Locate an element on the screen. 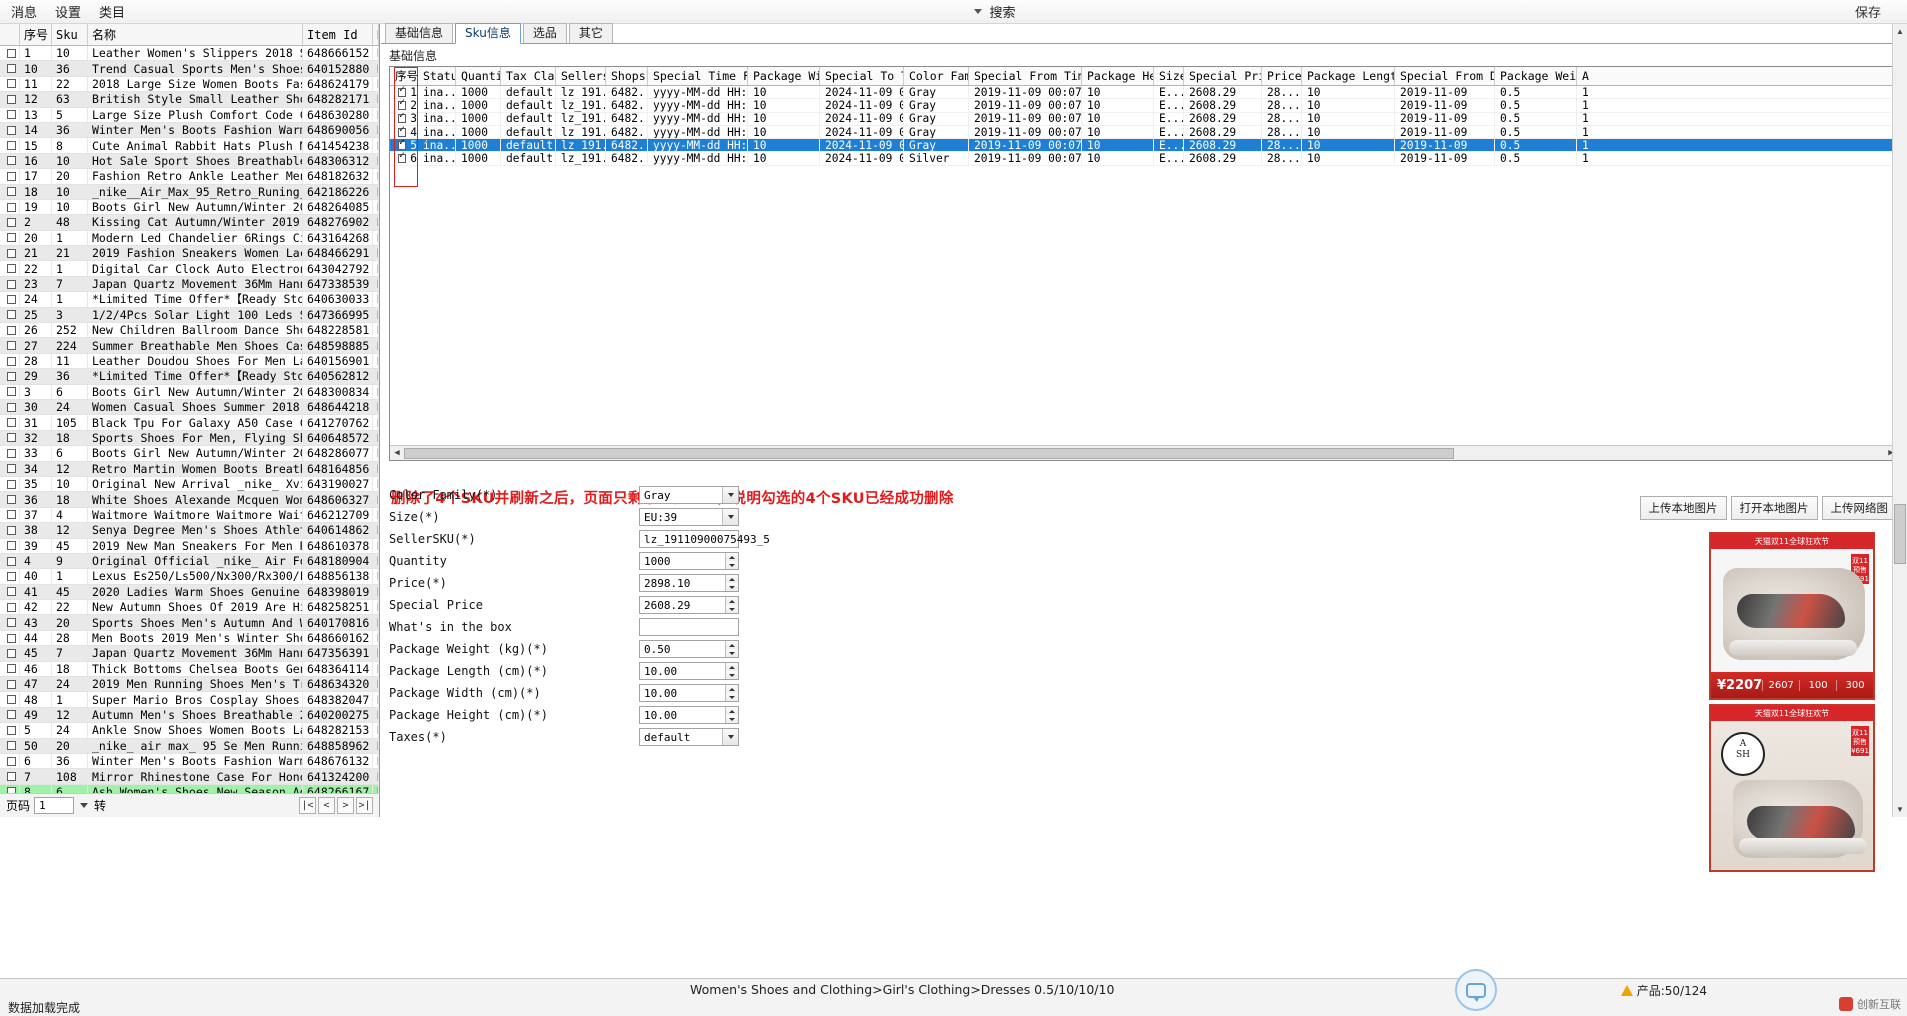 Image resolution: width=1907 pixels, height=1016 pixels. last-page-button: >| is located at coordinates (364, 805).